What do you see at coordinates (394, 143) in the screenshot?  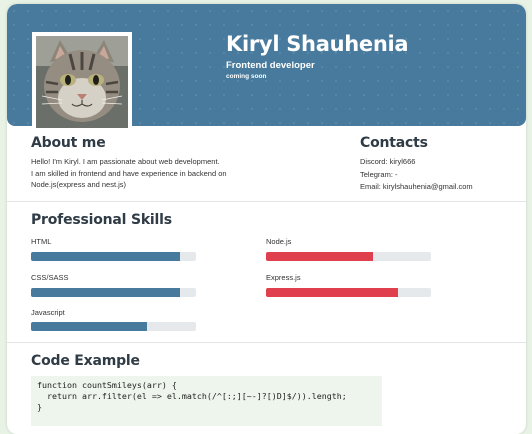 I see `contacts-heading: Contacts` at bounding box center [394, 143].